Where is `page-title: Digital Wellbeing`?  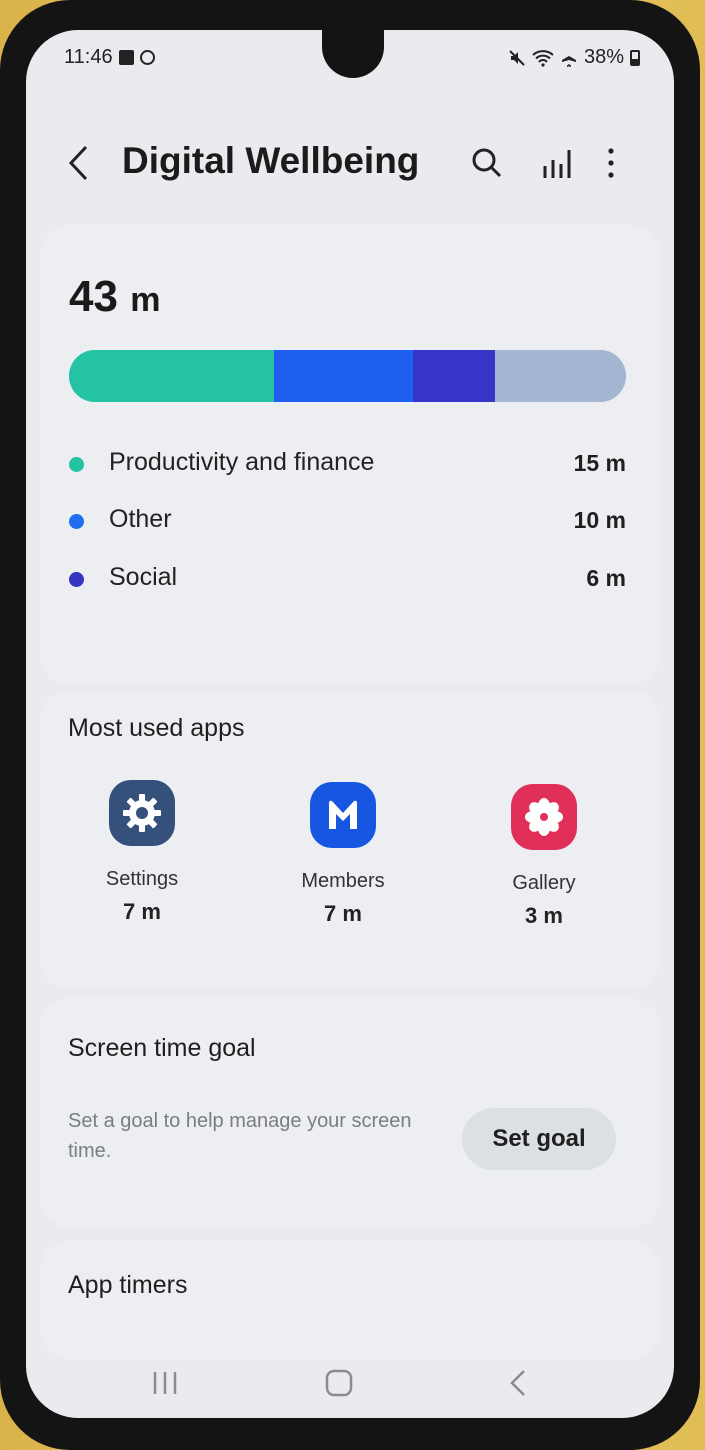
page-title: Digital Wellbeing is located at coordinates (271, 160).